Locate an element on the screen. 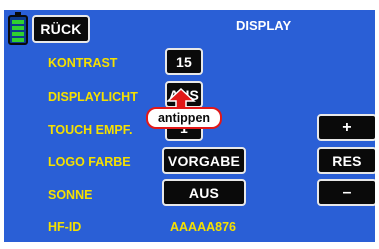 Image resolution: width=379 pixels, height=249 pixels. label-touch-empf: TOUCH EMPF. is located at coordinates (90, 130).